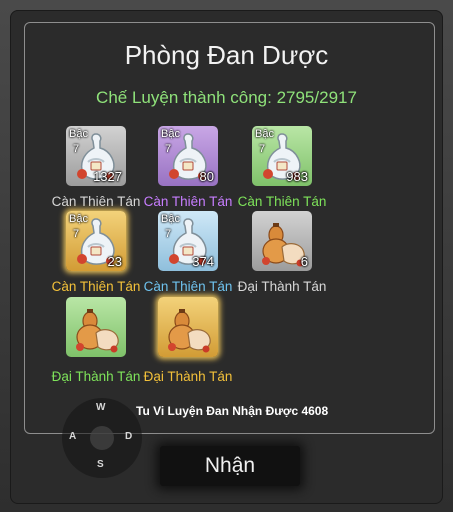 The width and height of the screenshot is (453, 512). What do you see at coordinates (206, 176) in the screenshot?
I see `item-quantity: 80` at bounding box center [206, 176].